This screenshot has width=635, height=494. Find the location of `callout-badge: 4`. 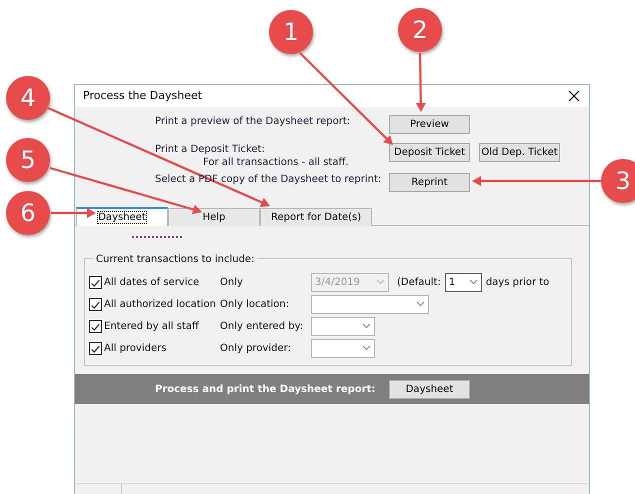

callout-badge: 4 is located at coordinates (28, 98).